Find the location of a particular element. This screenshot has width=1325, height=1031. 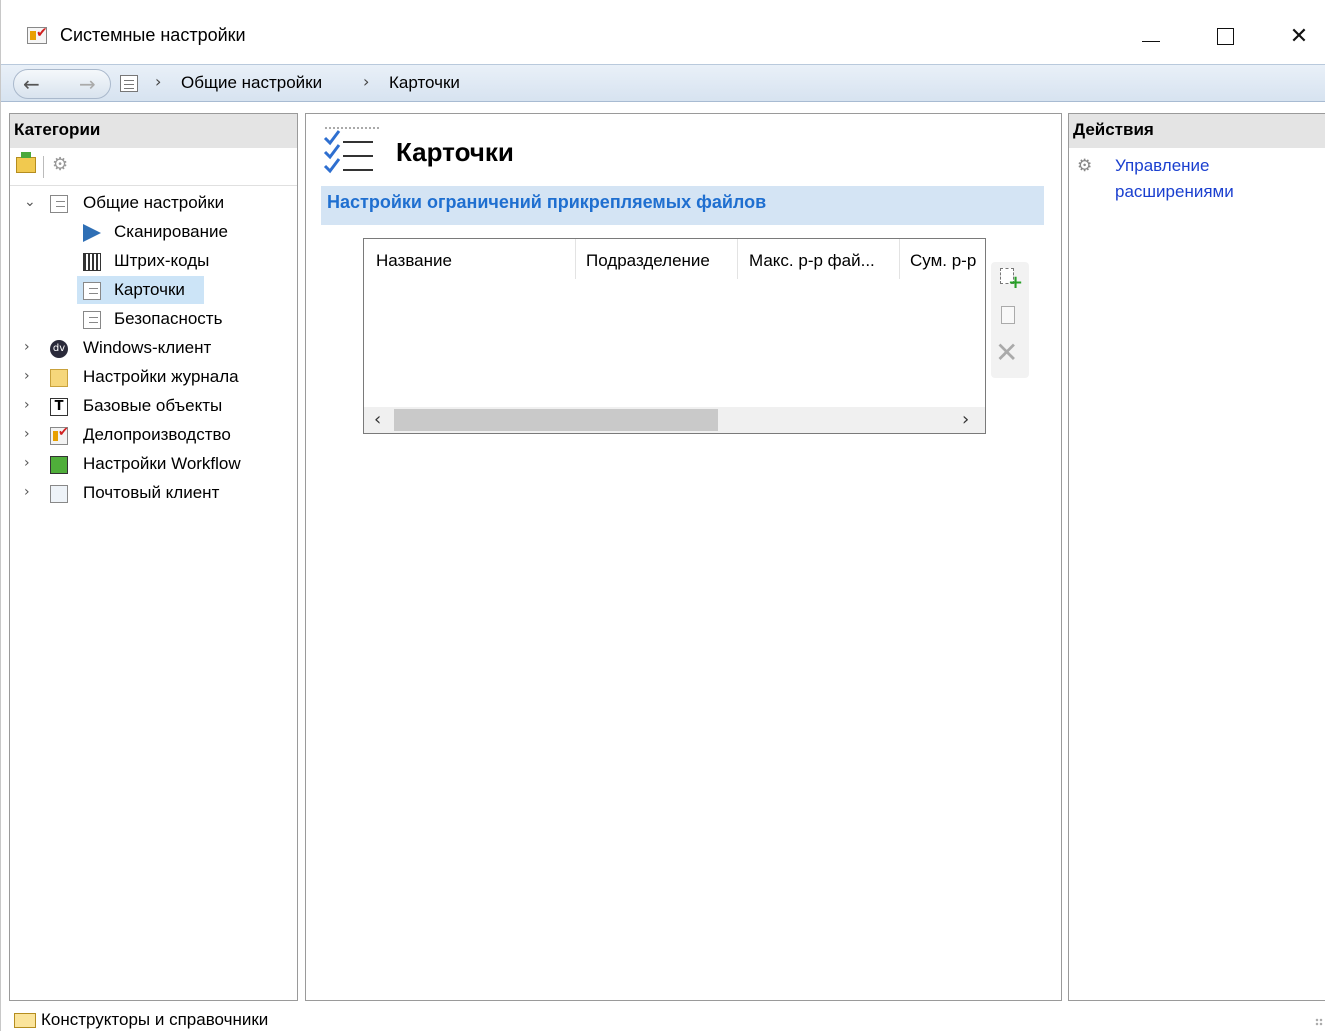

tree-item-log-settings: › Настройки журнала is located at coordinates (153, 378).